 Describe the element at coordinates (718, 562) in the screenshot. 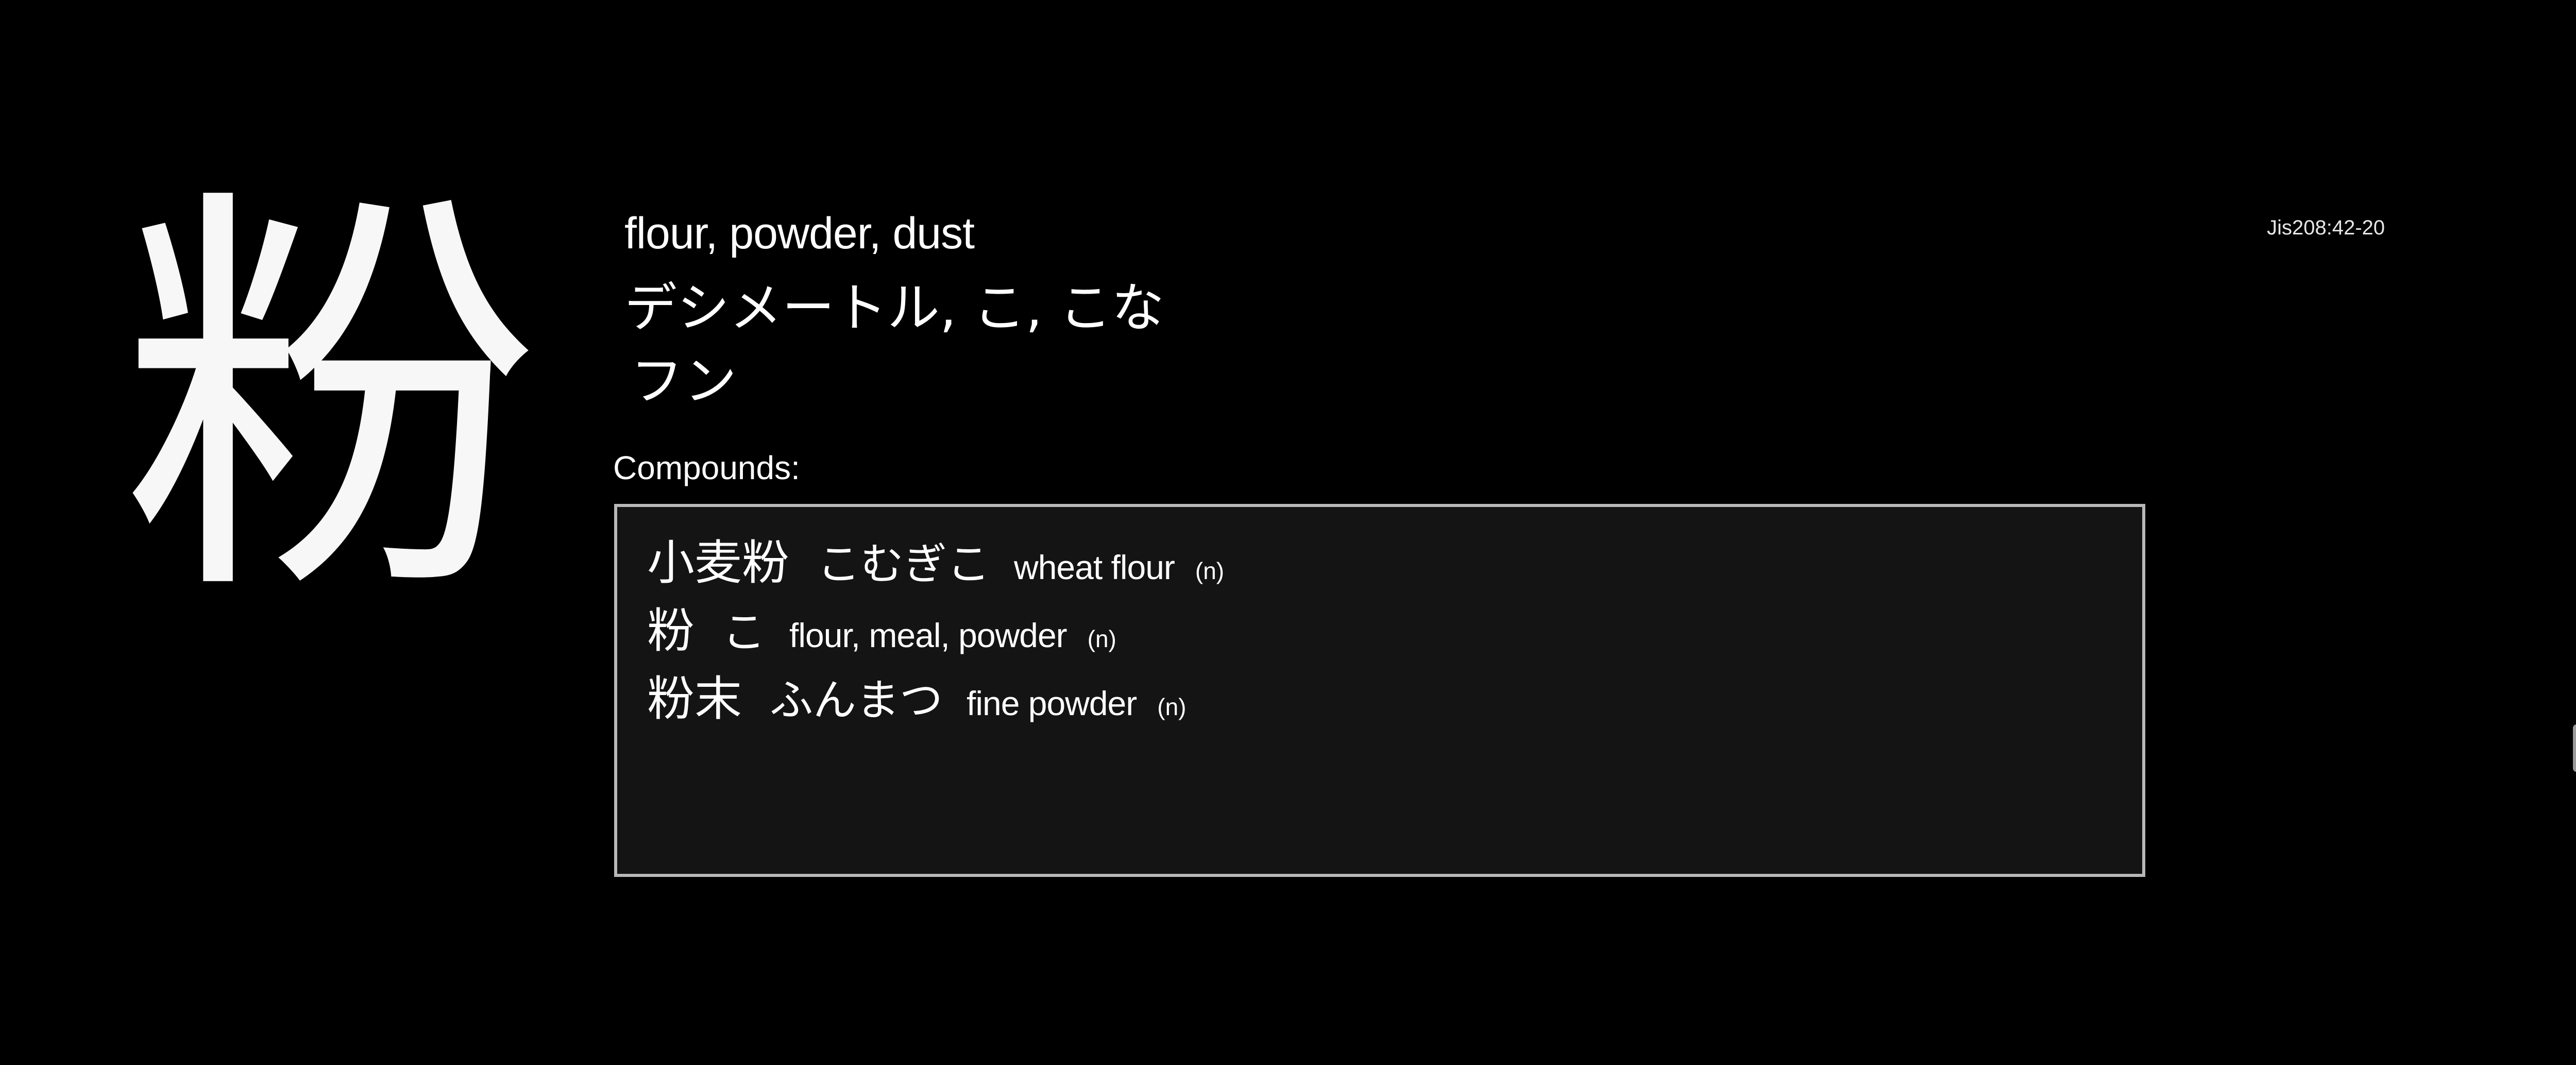

I see `compound-word: 小麦粉` at that location.